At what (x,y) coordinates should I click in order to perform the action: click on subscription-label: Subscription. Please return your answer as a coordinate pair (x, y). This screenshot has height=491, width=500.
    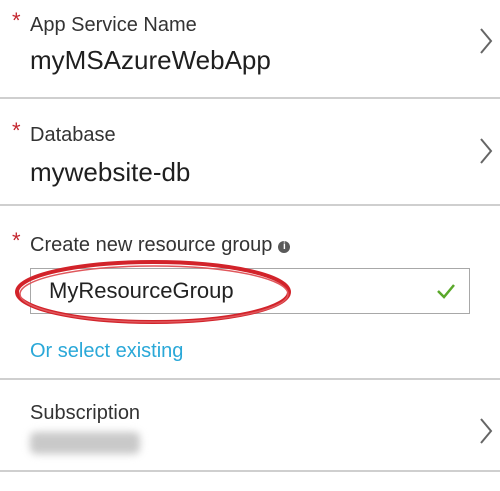
    Looking at the image, I should click on (85, 413).